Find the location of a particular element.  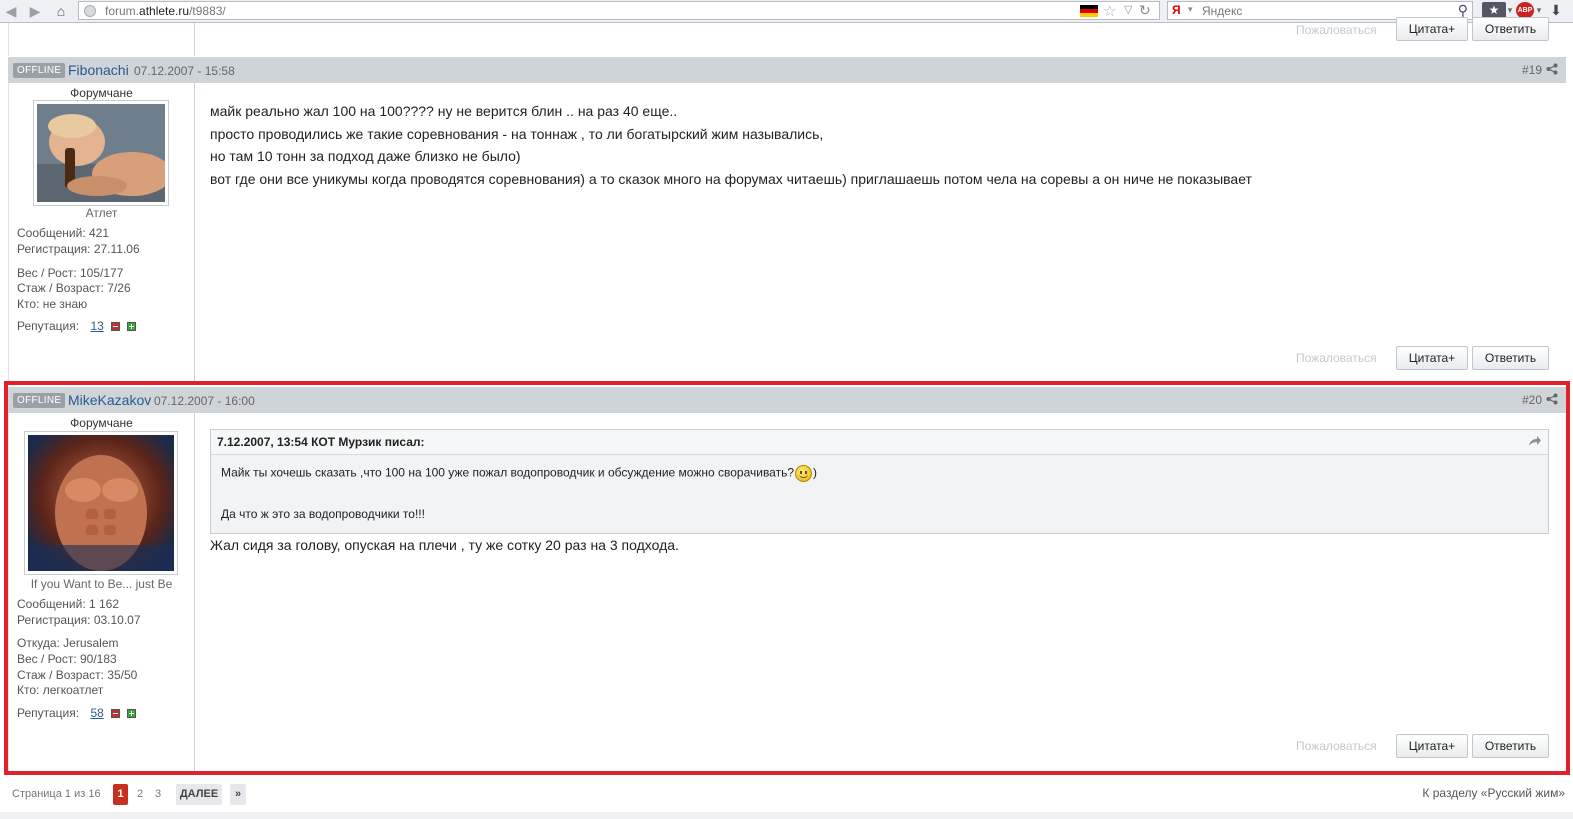

message-count: Сообщений: 1 162 is located at coordinates (68, 604).